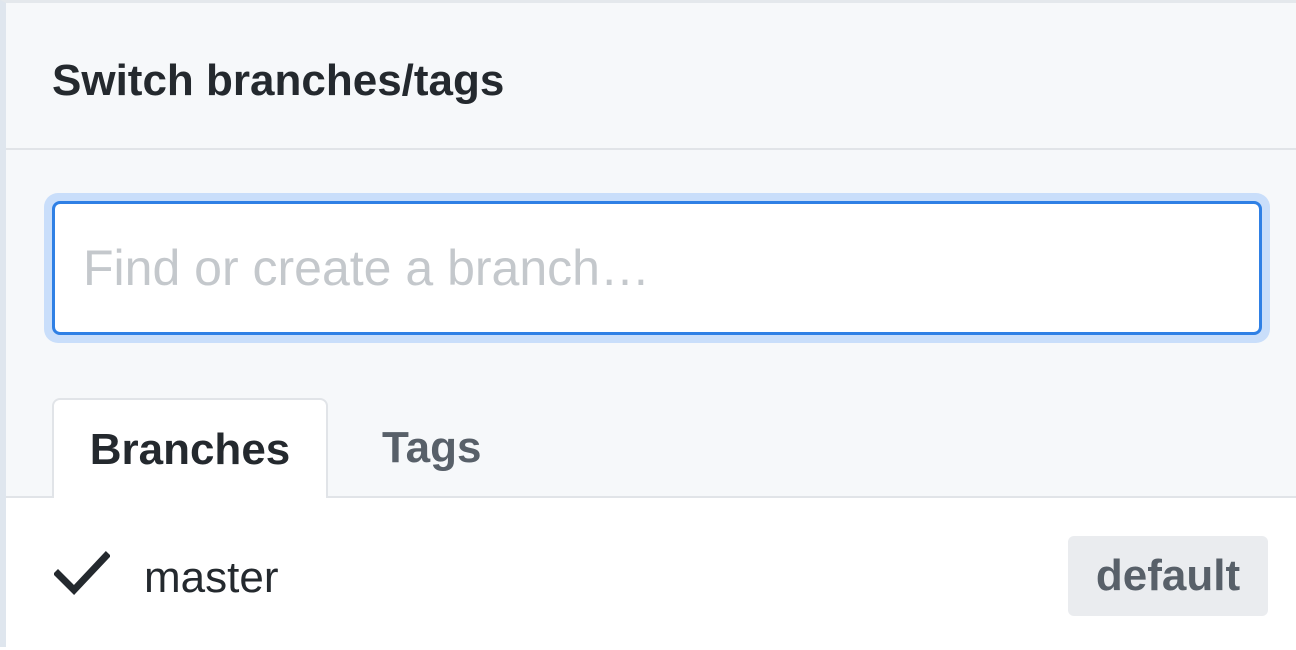  What do you see at coordinates (82, 573) in the screenshot?
I see `check-icon` at bounding box center [82, 573].